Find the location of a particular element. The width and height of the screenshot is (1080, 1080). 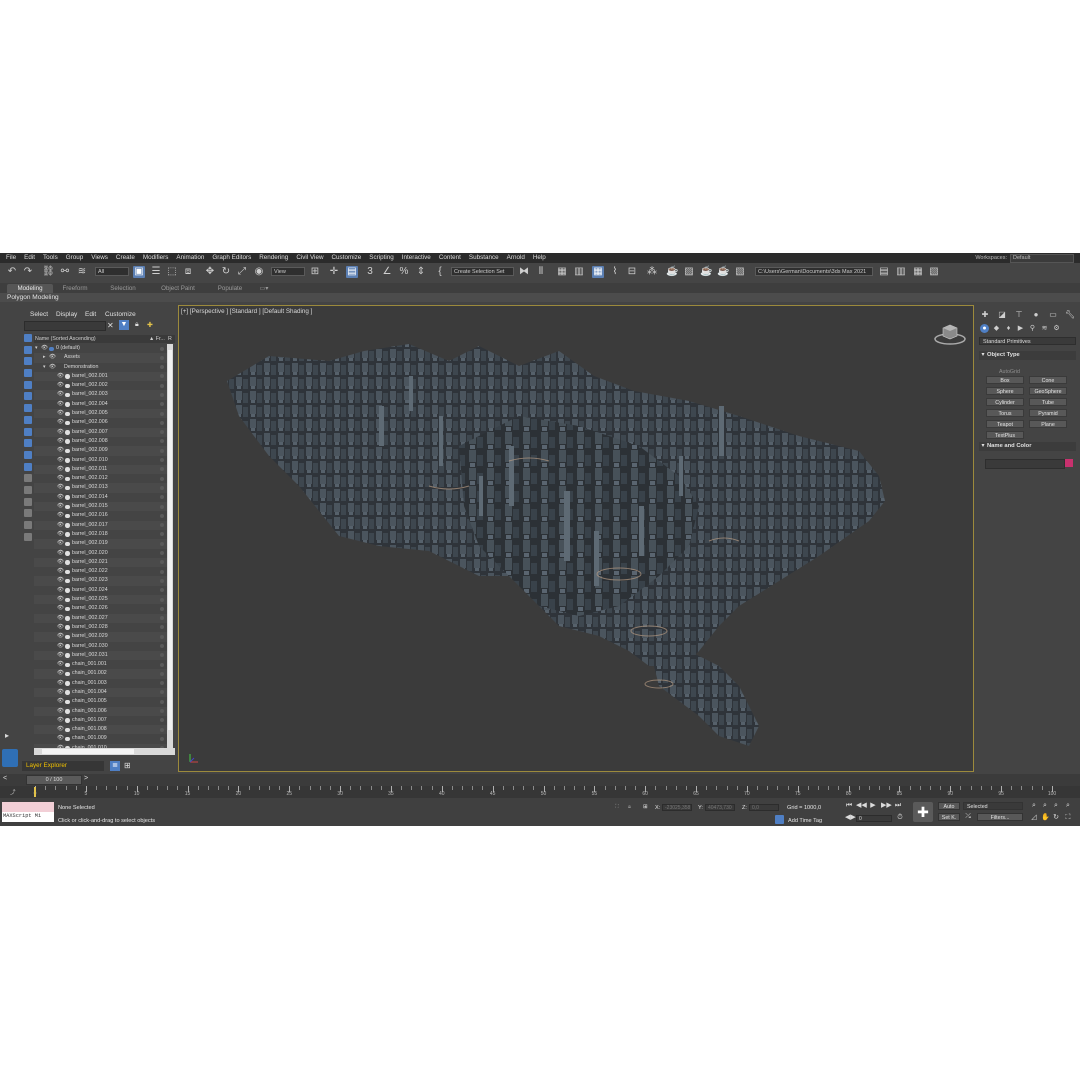

helpers-icon: ⚲ is located at coordinates (1032, 328).